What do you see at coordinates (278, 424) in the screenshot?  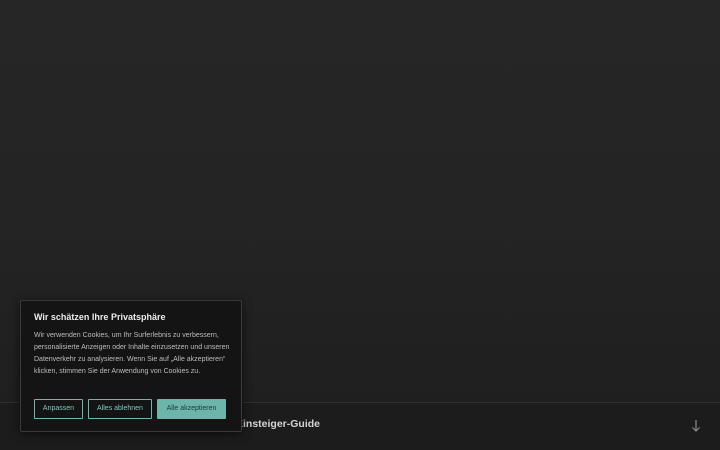 I see `nav-page-title: Einsteiger-Guide` at bounding box center [278, 424].